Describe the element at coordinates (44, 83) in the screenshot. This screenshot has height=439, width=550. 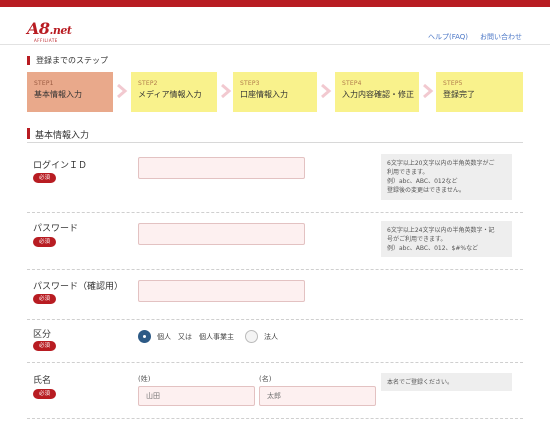
I see `step-number: STEP1` at that location.